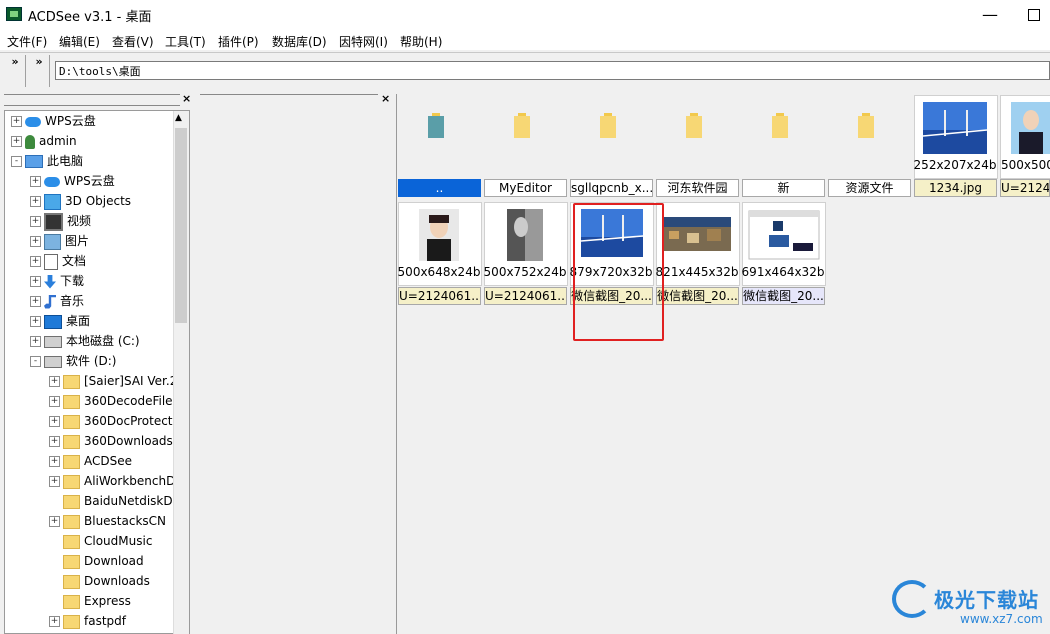  Describe the element at coordinates (39, 71) in the screenshot. I see `toolbar-chevron-2: »` at that location.